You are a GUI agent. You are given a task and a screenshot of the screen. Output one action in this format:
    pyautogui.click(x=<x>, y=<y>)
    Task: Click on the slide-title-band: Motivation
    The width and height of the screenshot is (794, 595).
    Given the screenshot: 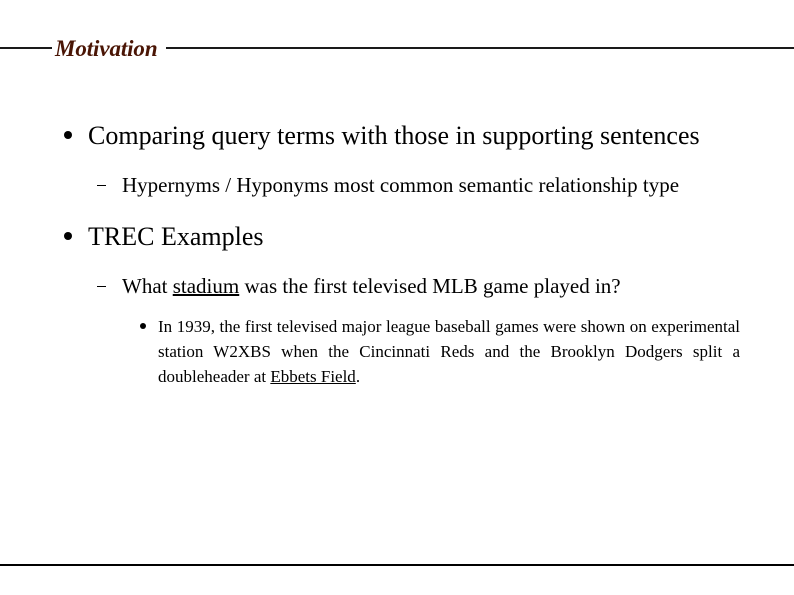 What is the action you would take?
    pyautogui.click(x=397, y=48)
    